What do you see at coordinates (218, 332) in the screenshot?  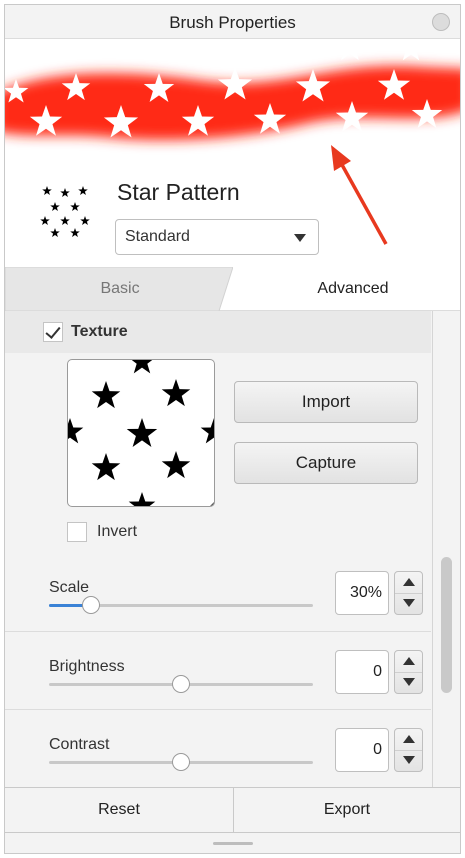 I see `texture-section-header: Texture` at bounding box center [218, 332].